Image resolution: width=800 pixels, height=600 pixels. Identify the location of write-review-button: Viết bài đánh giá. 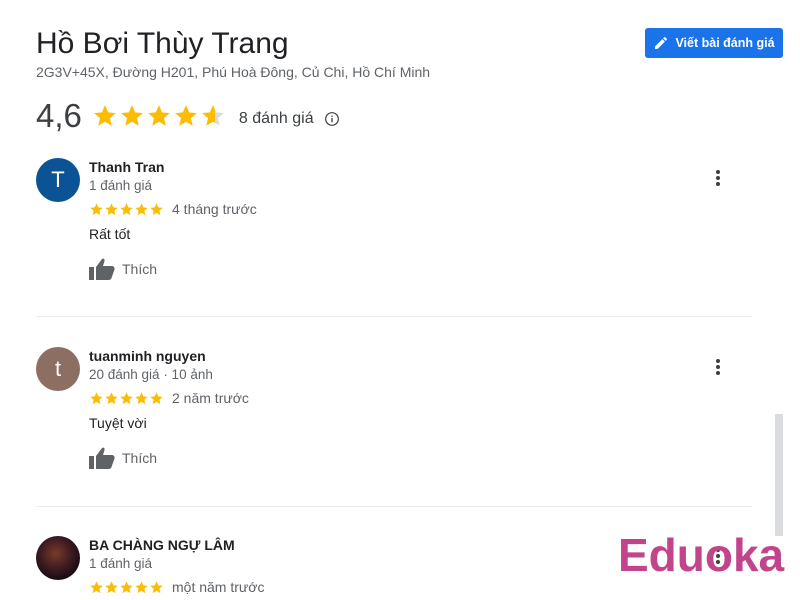
(714, 43).